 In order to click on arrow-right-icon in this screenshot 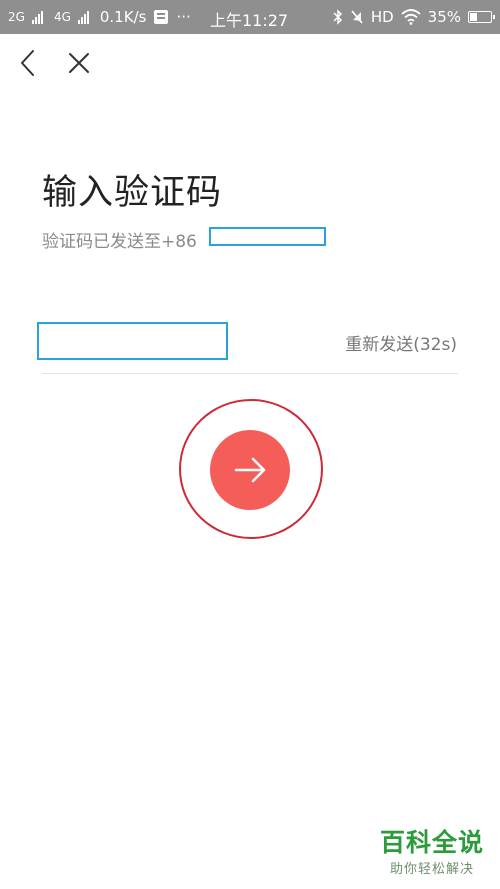, I will do `click(250, 470)`.